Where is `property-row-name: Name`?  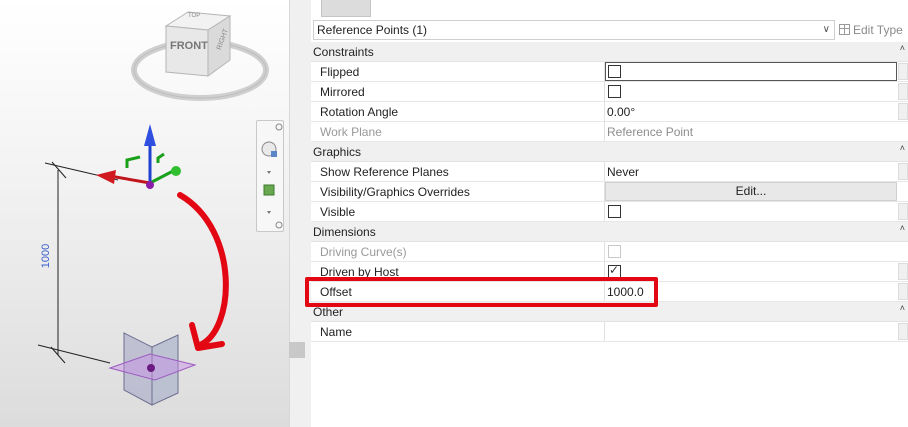
property-row-name: Name is located at coordinates (609, 332).